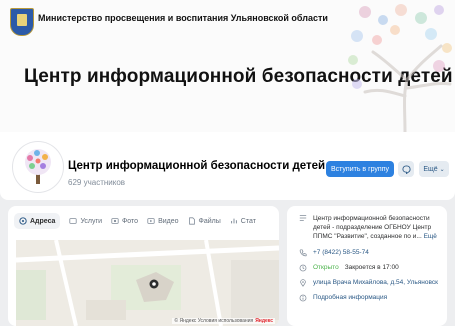 This screenshot has height=326, width=455. I want to click on page-title: Центр информационной безопасности детей, so click(197, 166).